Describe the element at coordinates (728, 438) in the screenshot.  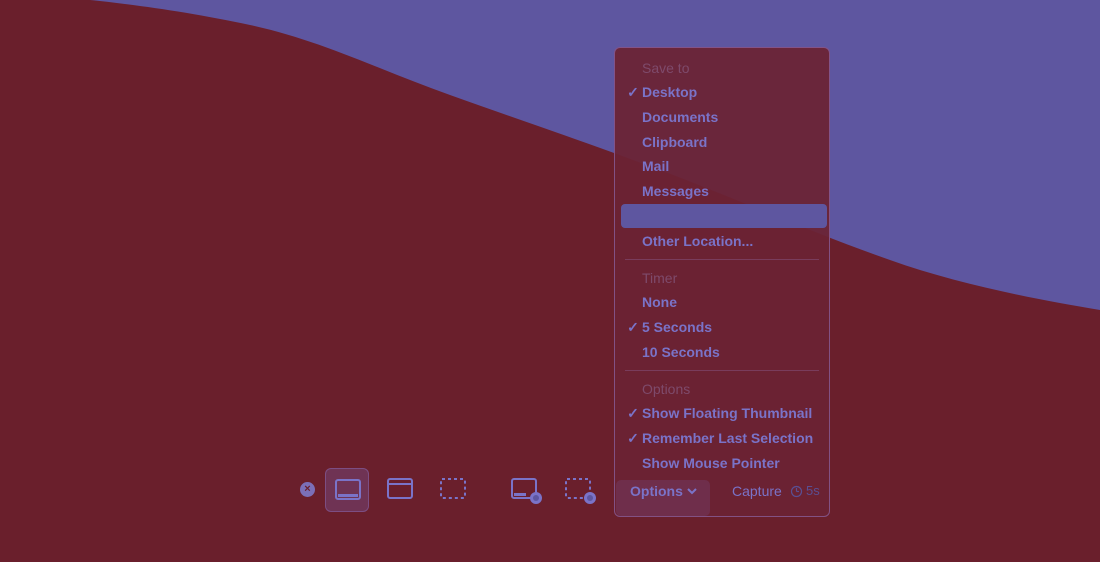
I see `menu-item-label: Remember Last Selection` at that location.